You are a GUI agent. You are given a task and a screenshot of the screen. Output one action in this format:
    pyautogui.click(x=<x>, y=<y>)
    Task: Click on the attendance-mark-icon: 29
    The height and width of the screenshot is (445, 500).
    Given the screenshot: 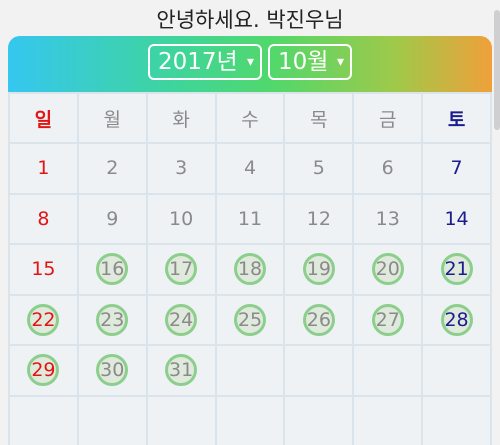 What is the action you would take?
    pyautogui.click(x=43, y=370)
    